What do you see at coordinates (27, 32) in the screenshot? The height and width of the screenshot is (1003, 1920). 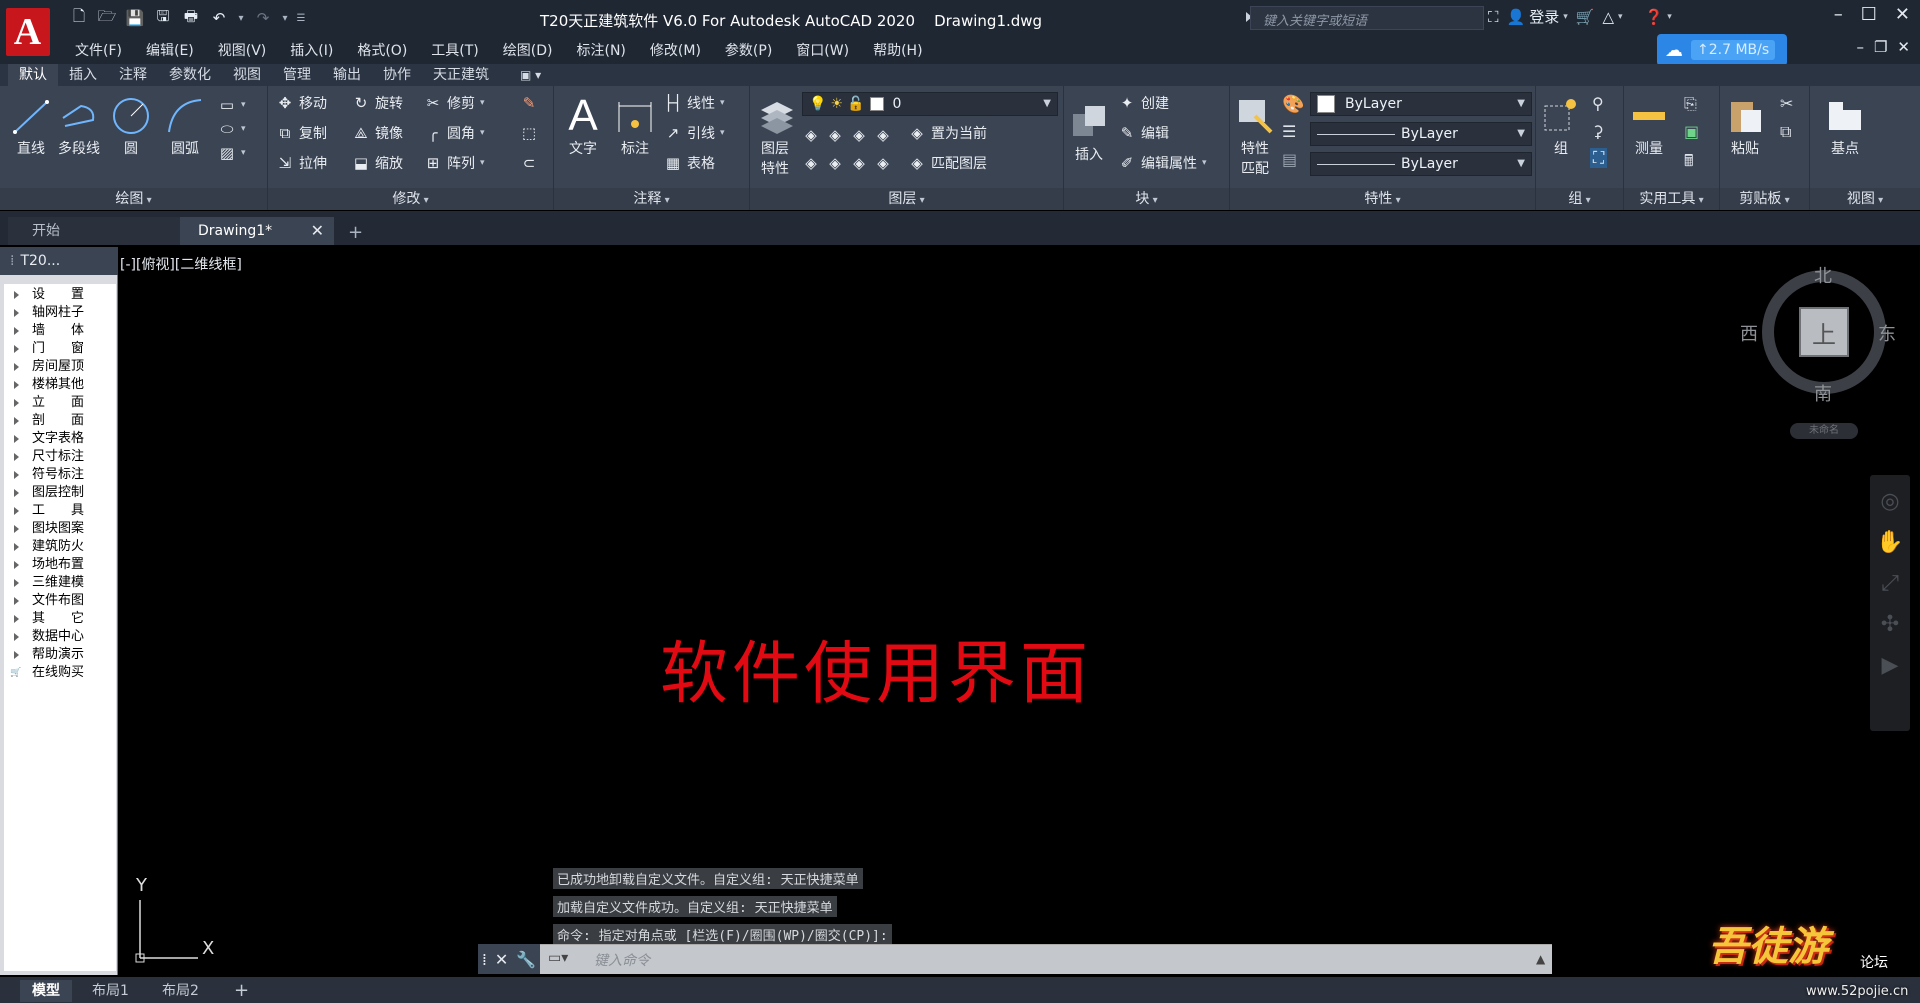 I see `application-menu-button: A` at bounding box center [27, 32].